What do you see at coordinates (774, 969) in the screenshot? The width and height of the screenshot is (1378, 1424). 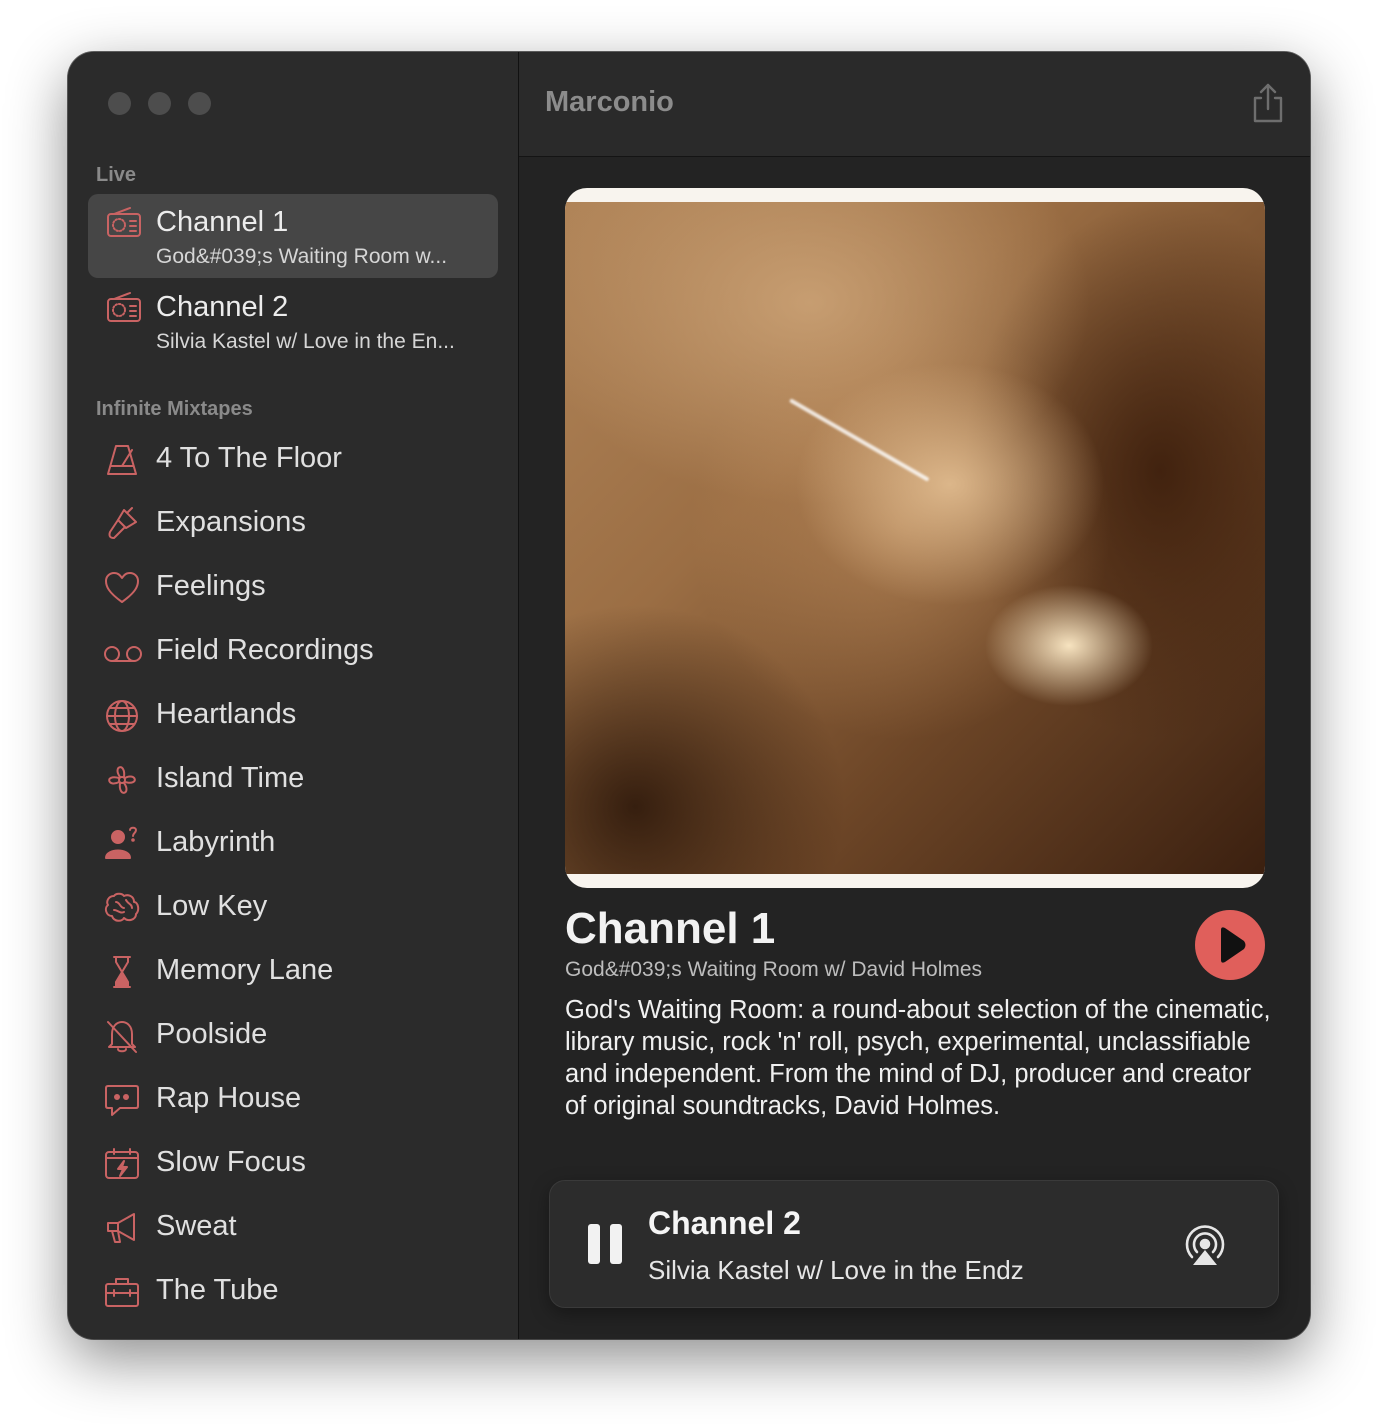 I see `now-playing-subtitle: God&#039;s Waiting Room w/ David Holmes` at bounding box center [774, 969].